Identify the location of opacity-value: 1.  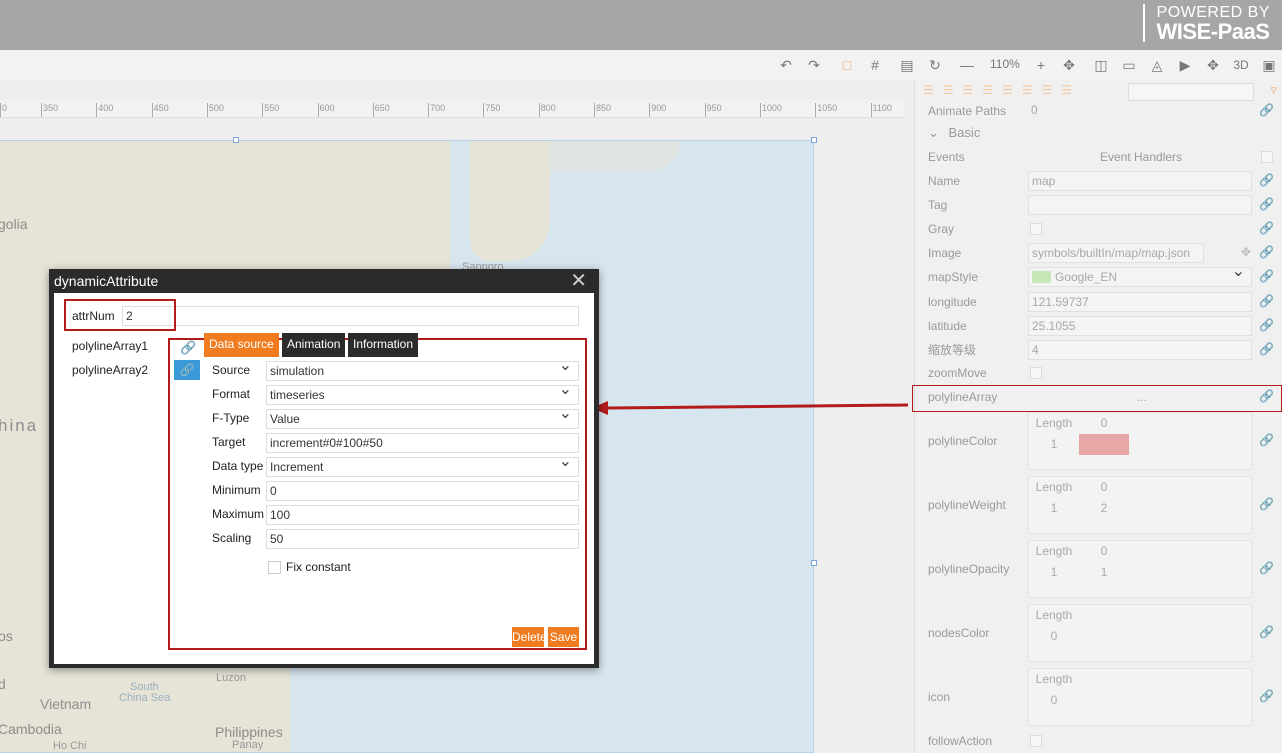
(1104, 572).